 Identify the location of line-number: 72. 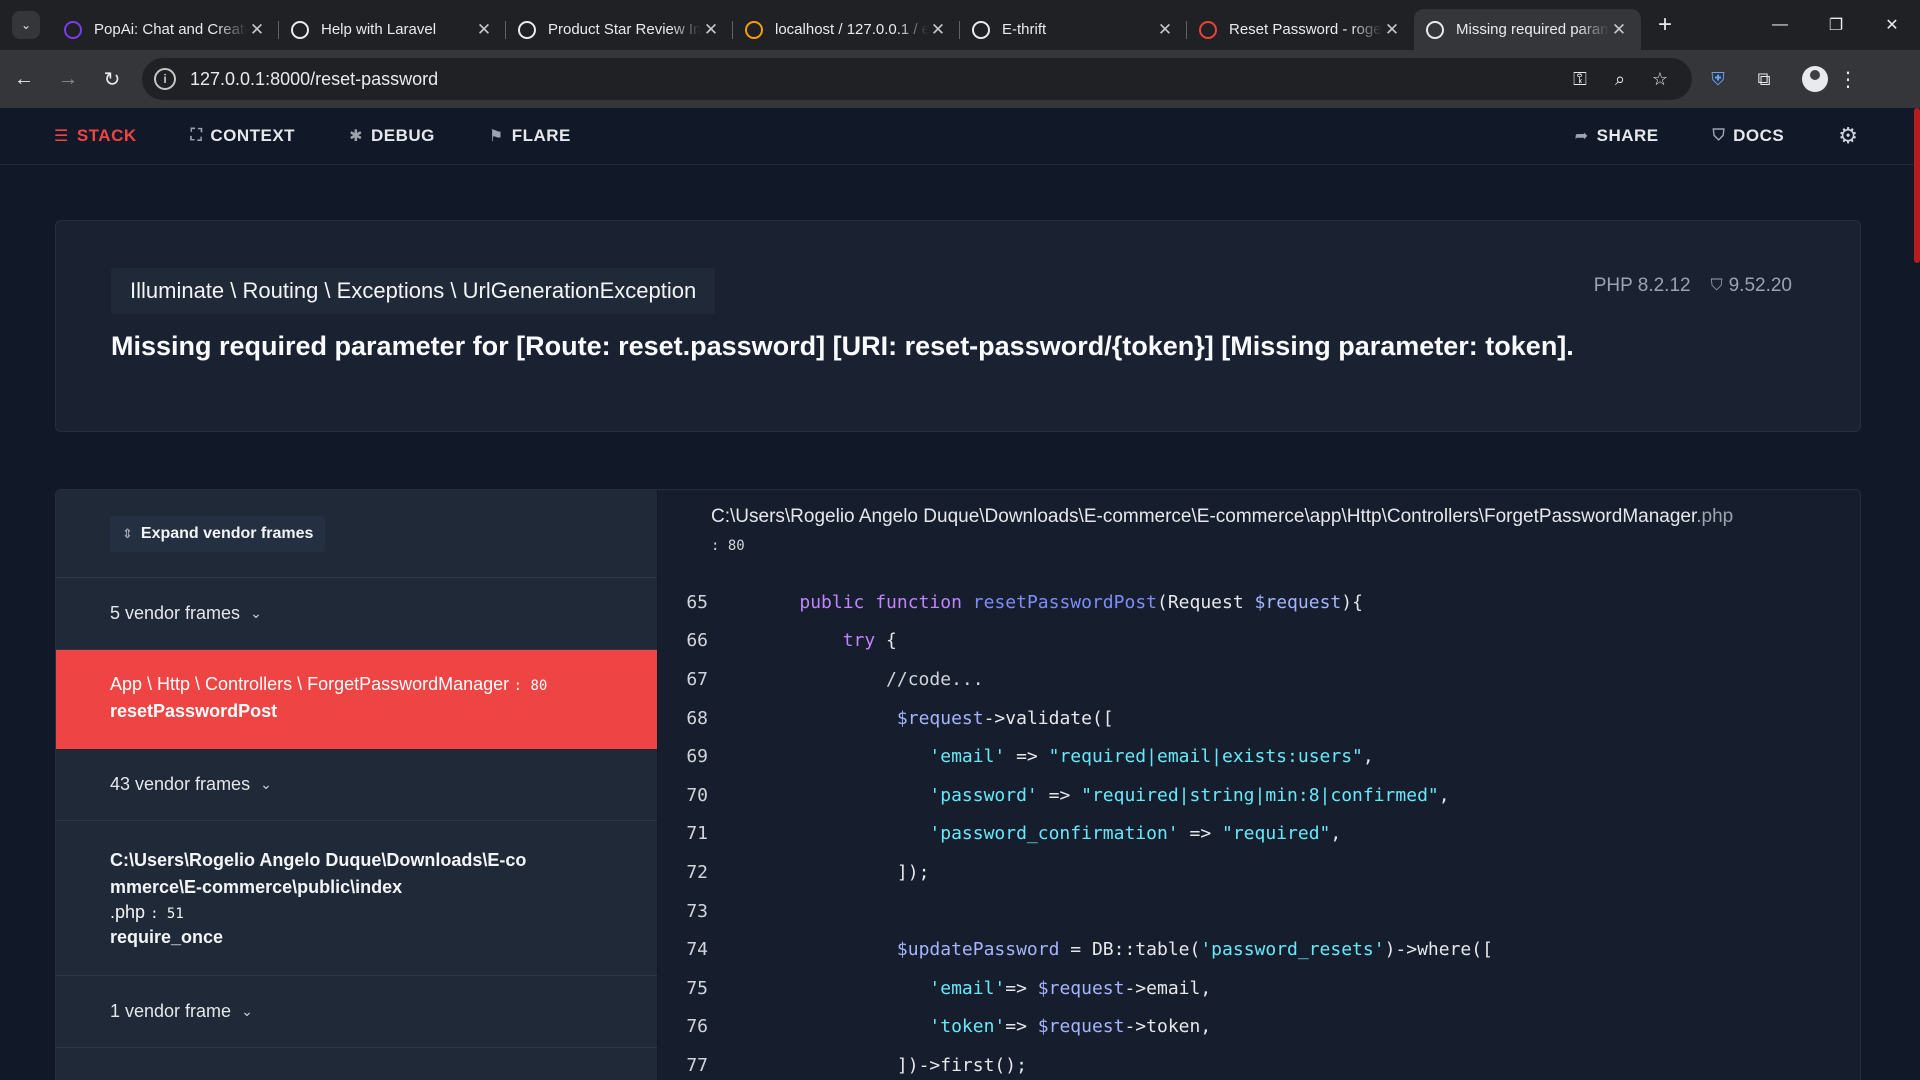
(697, 872).